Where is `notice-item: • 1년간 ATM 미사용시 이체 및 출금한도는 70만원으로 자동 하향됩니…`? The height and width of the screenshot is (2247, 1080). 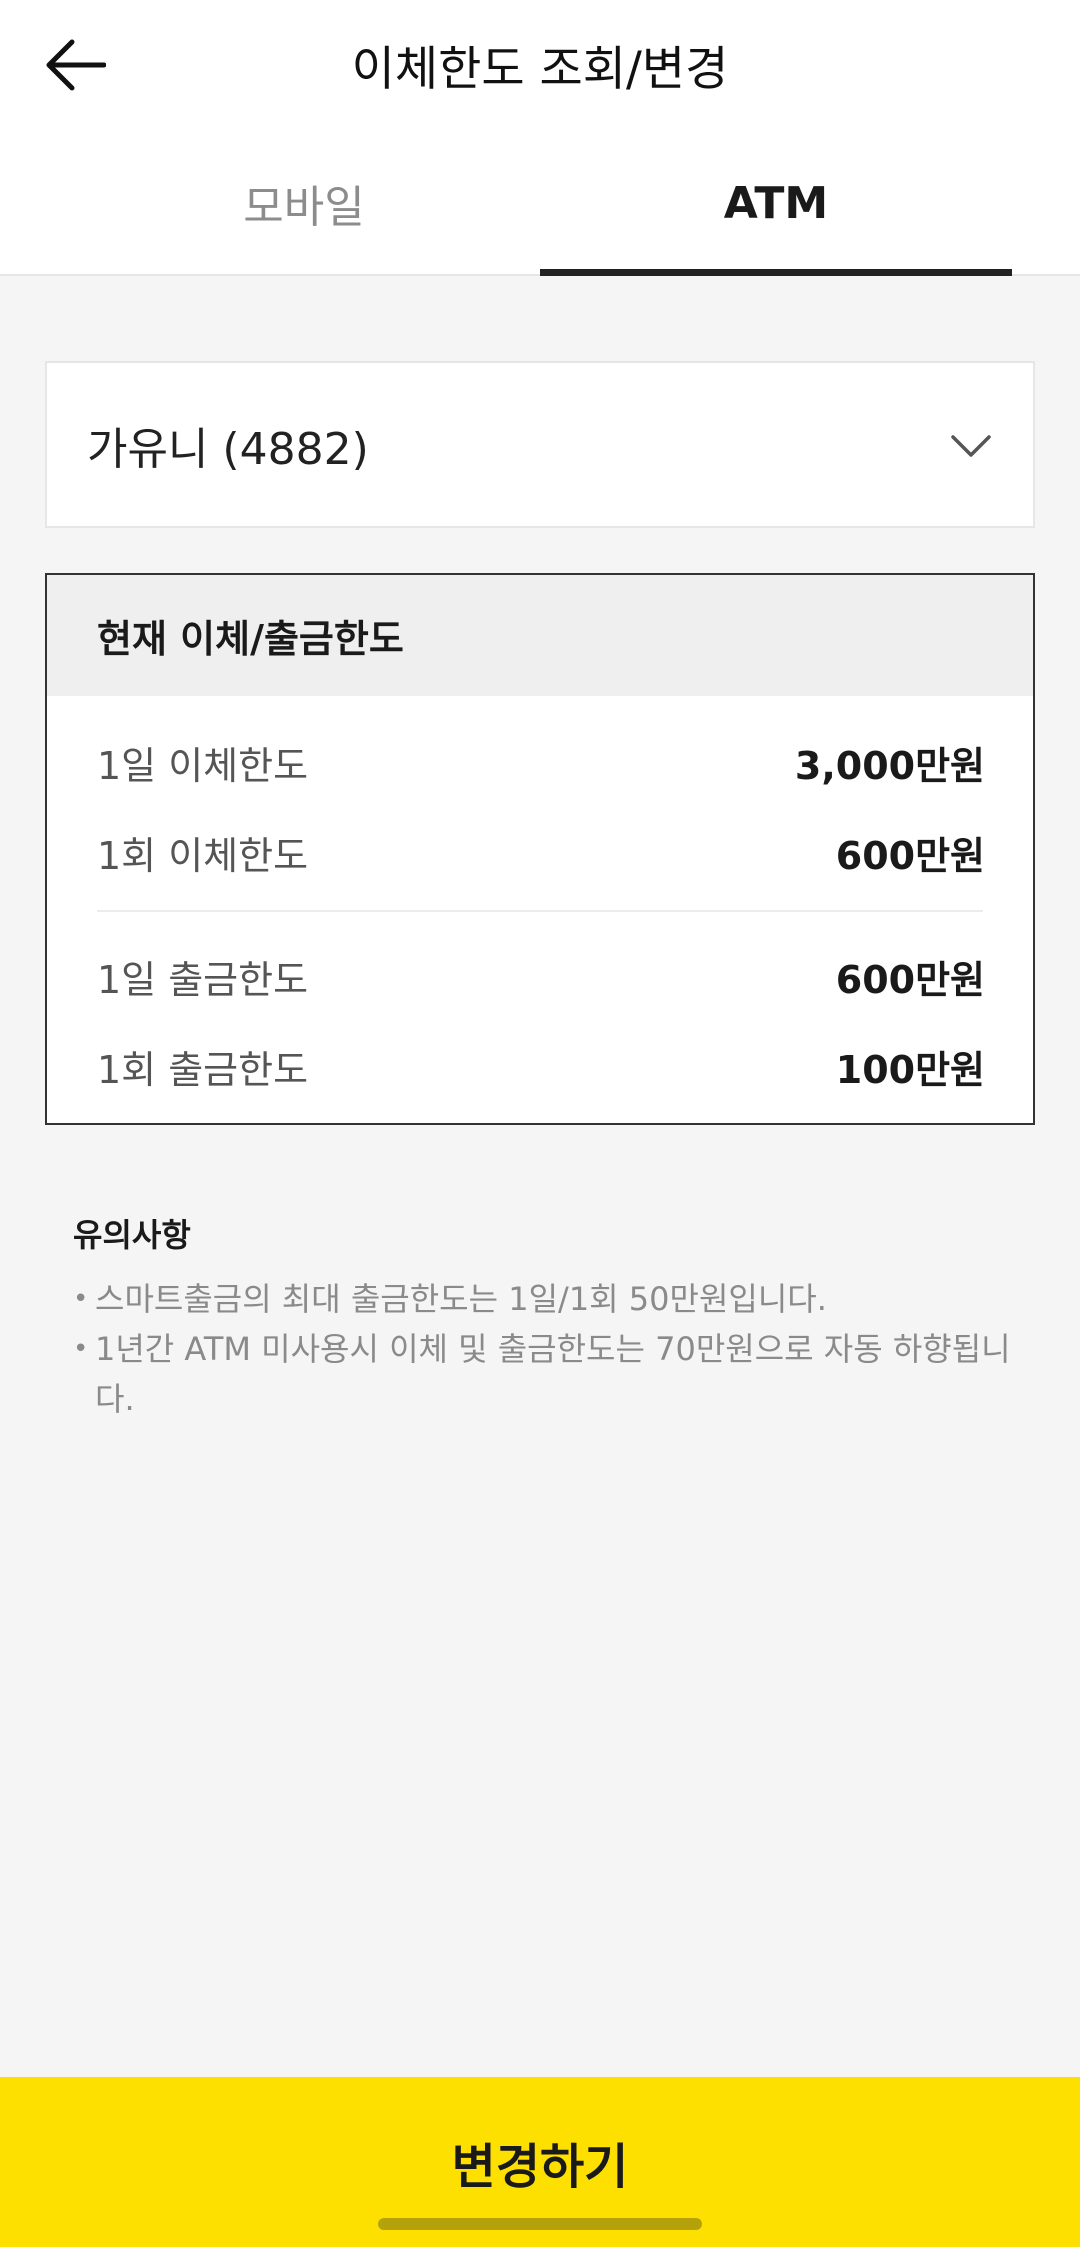
notice-item: • 1년간 ATM 미사용시 이체 및 출금한도는 70만원으로 자동 하향됩니… is located at coordinates (548, 1374).